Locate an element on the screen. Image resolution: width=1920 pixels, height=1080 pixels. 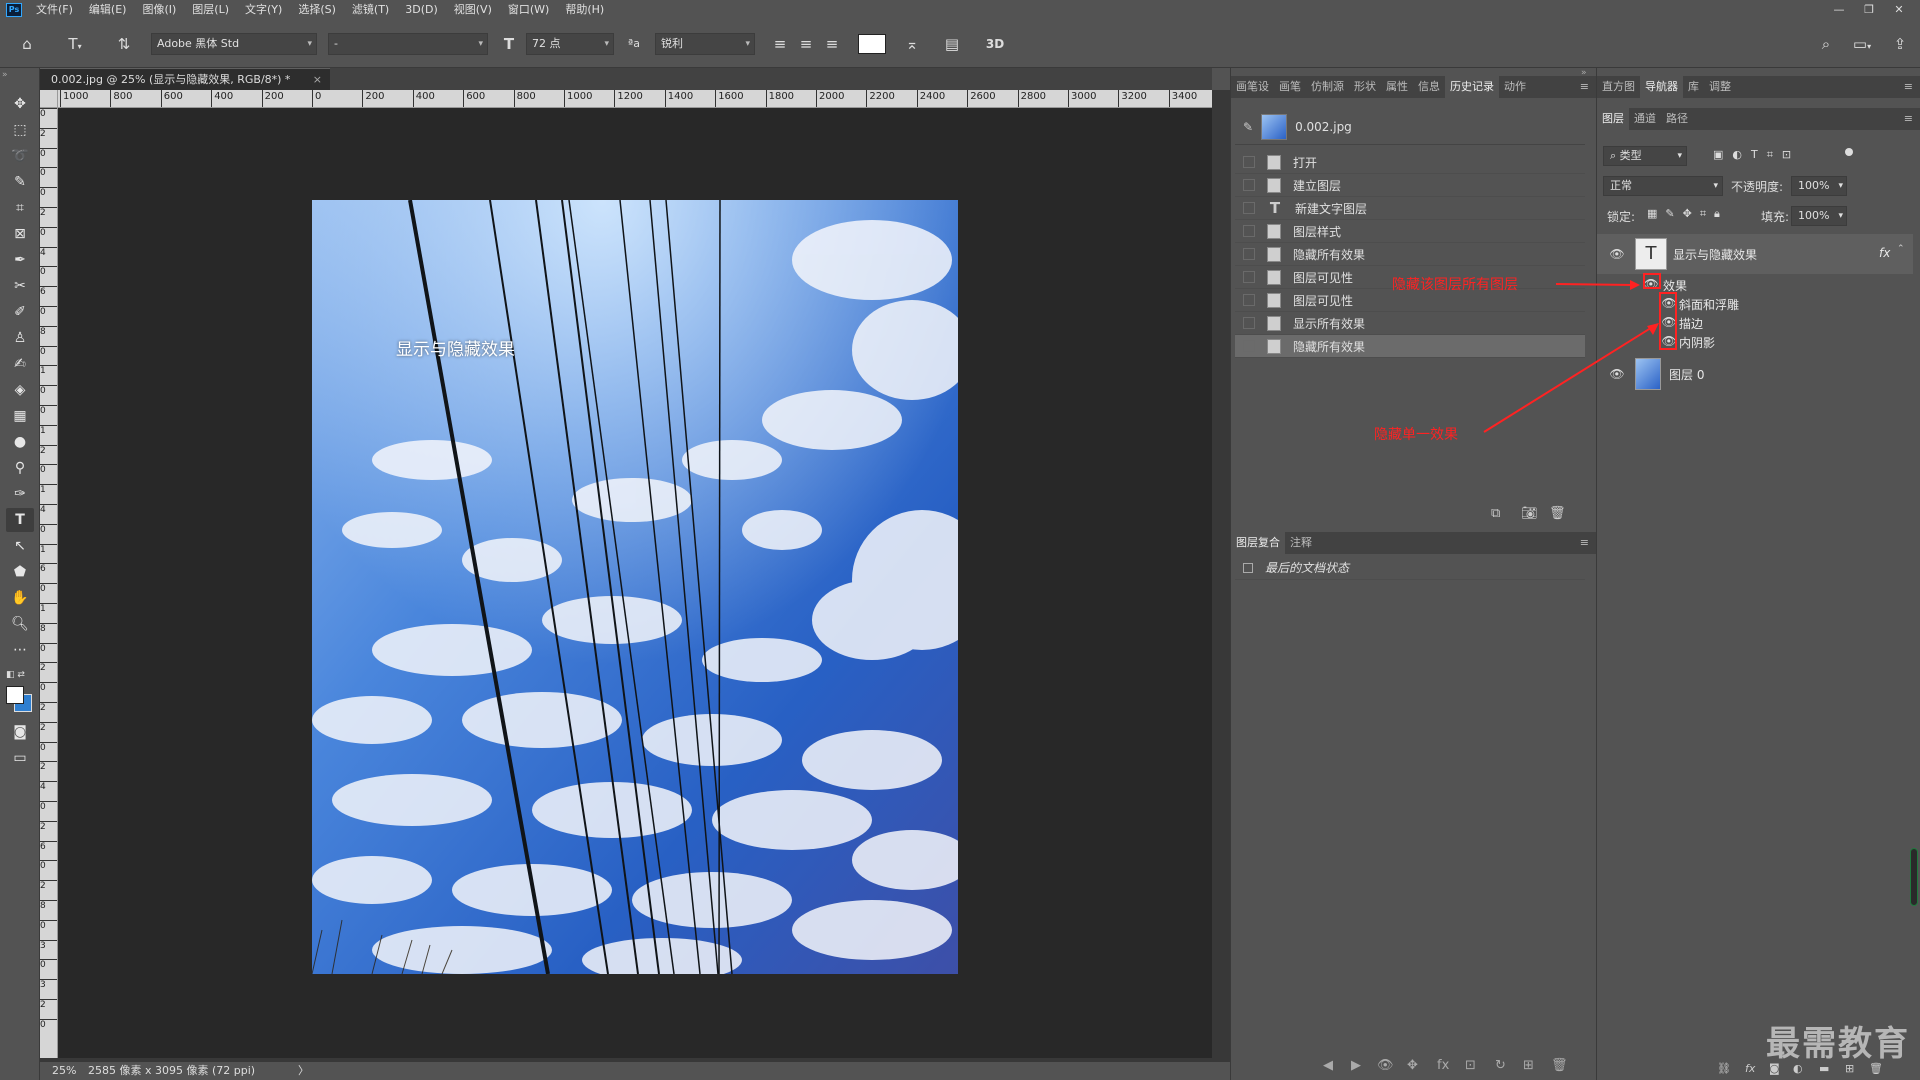
anti-alias-select: 锐利 ▾ is located at coordinates (705, 44).